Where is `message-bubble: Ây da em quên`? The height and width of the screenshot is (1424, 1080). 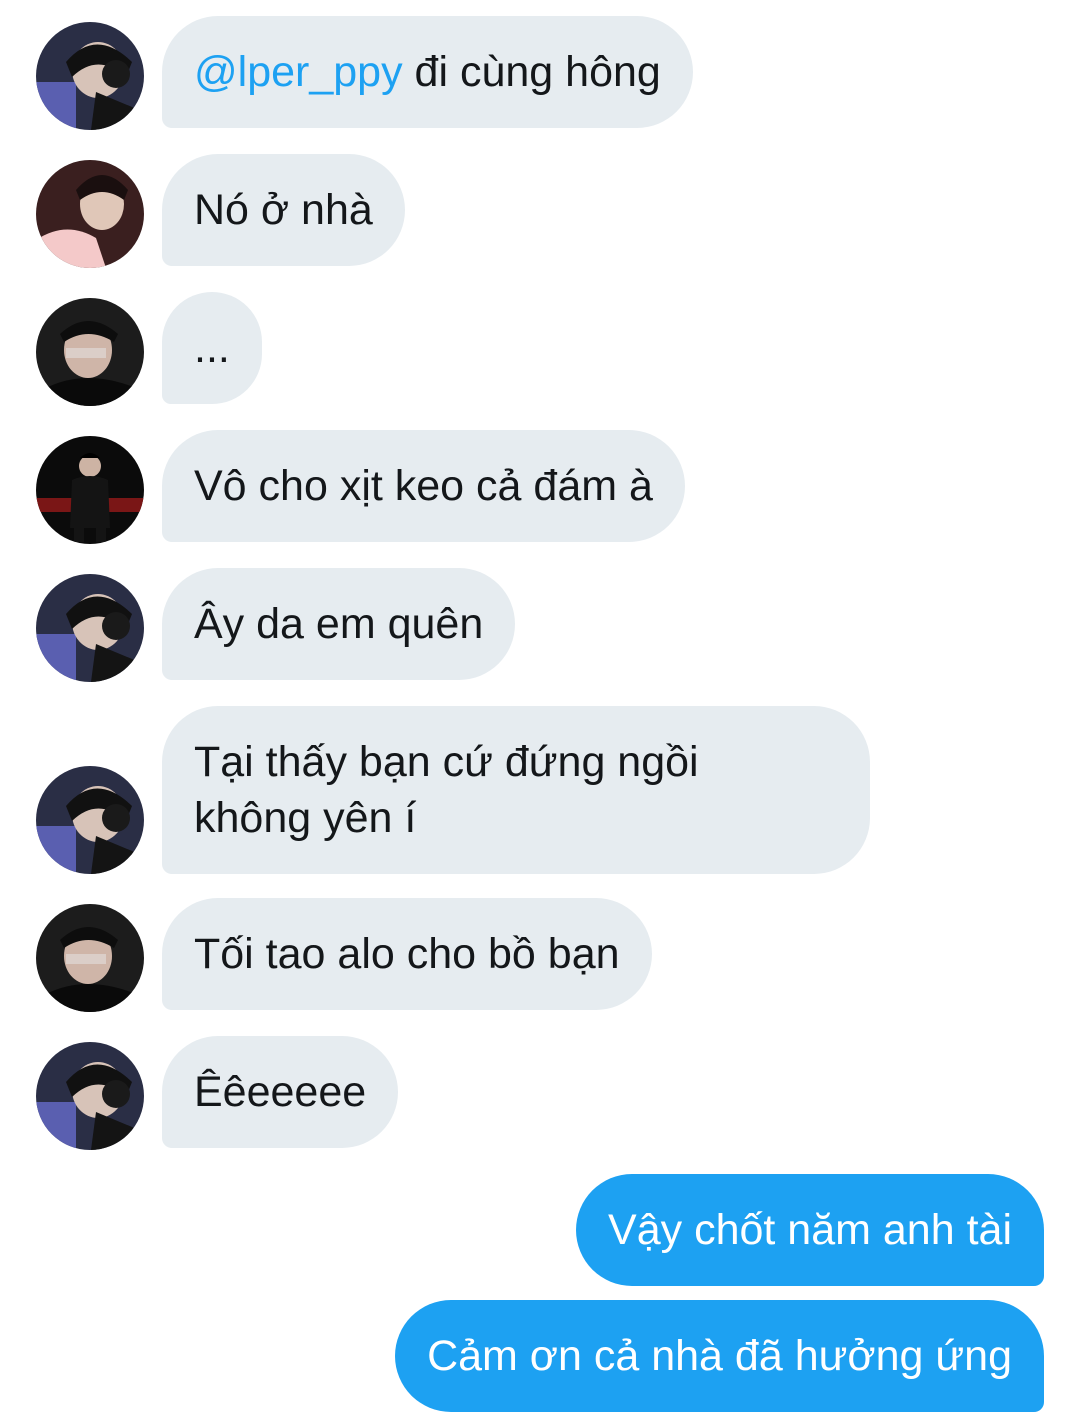 message-bubble: Ây da em quên is located at coordinates (339, 624).